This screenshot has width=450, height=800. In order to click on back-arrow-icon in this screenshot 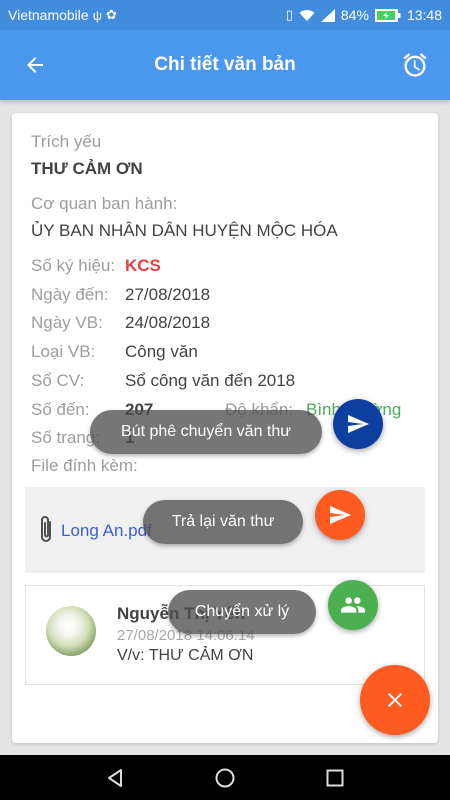, I will do `click(35, 65)`.